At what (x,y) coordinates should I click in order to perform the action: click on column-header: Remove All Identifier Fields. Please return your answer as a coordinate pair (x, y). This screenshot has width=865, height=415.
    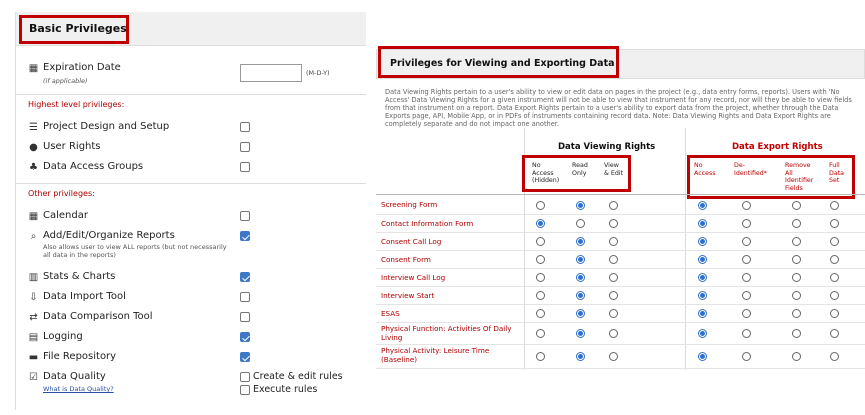
    Looking at the image, I should click on (799, 177).